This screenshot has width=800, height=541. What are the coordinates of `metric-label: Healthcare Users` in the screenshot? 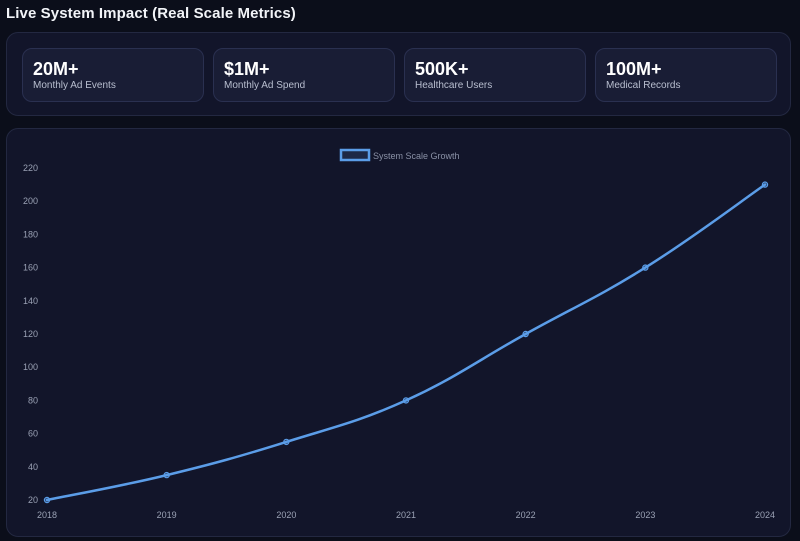 It's located at (454, 85).